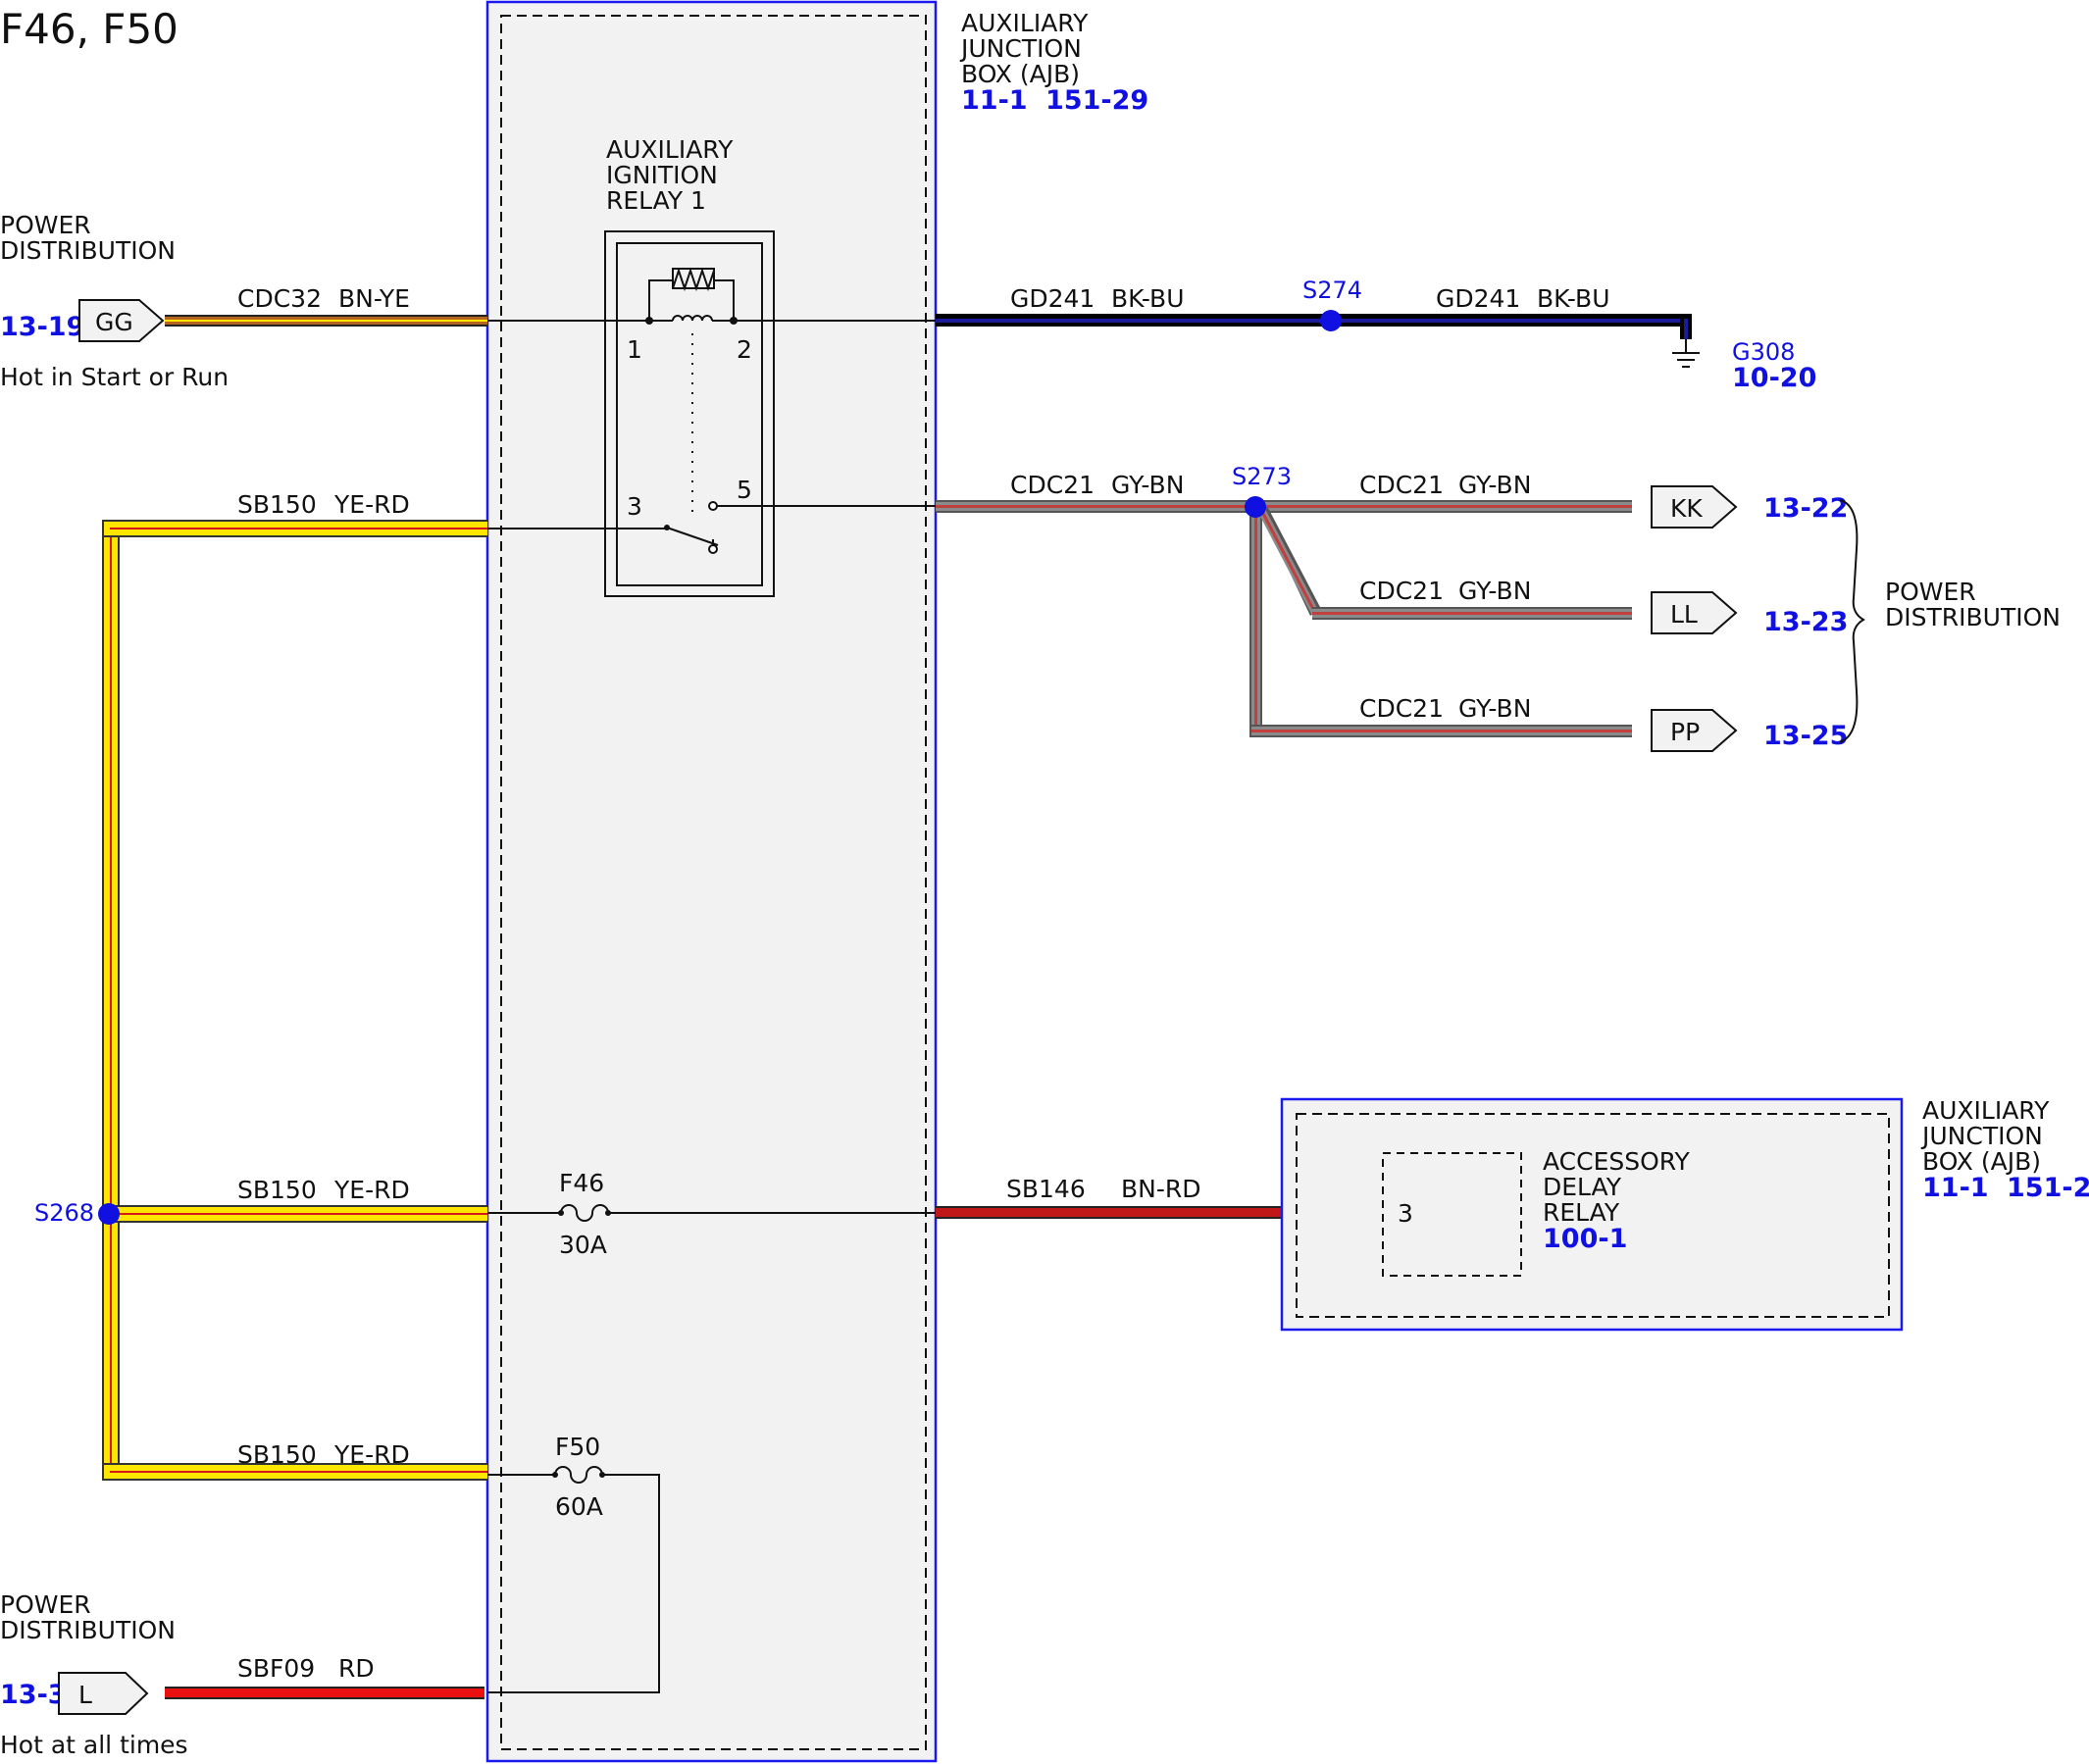  What do you see at coordinates (1025, 23) in the screenshot?
I see `ajb-label-1: AUXILIARY` at bounding box center [1025, 23].